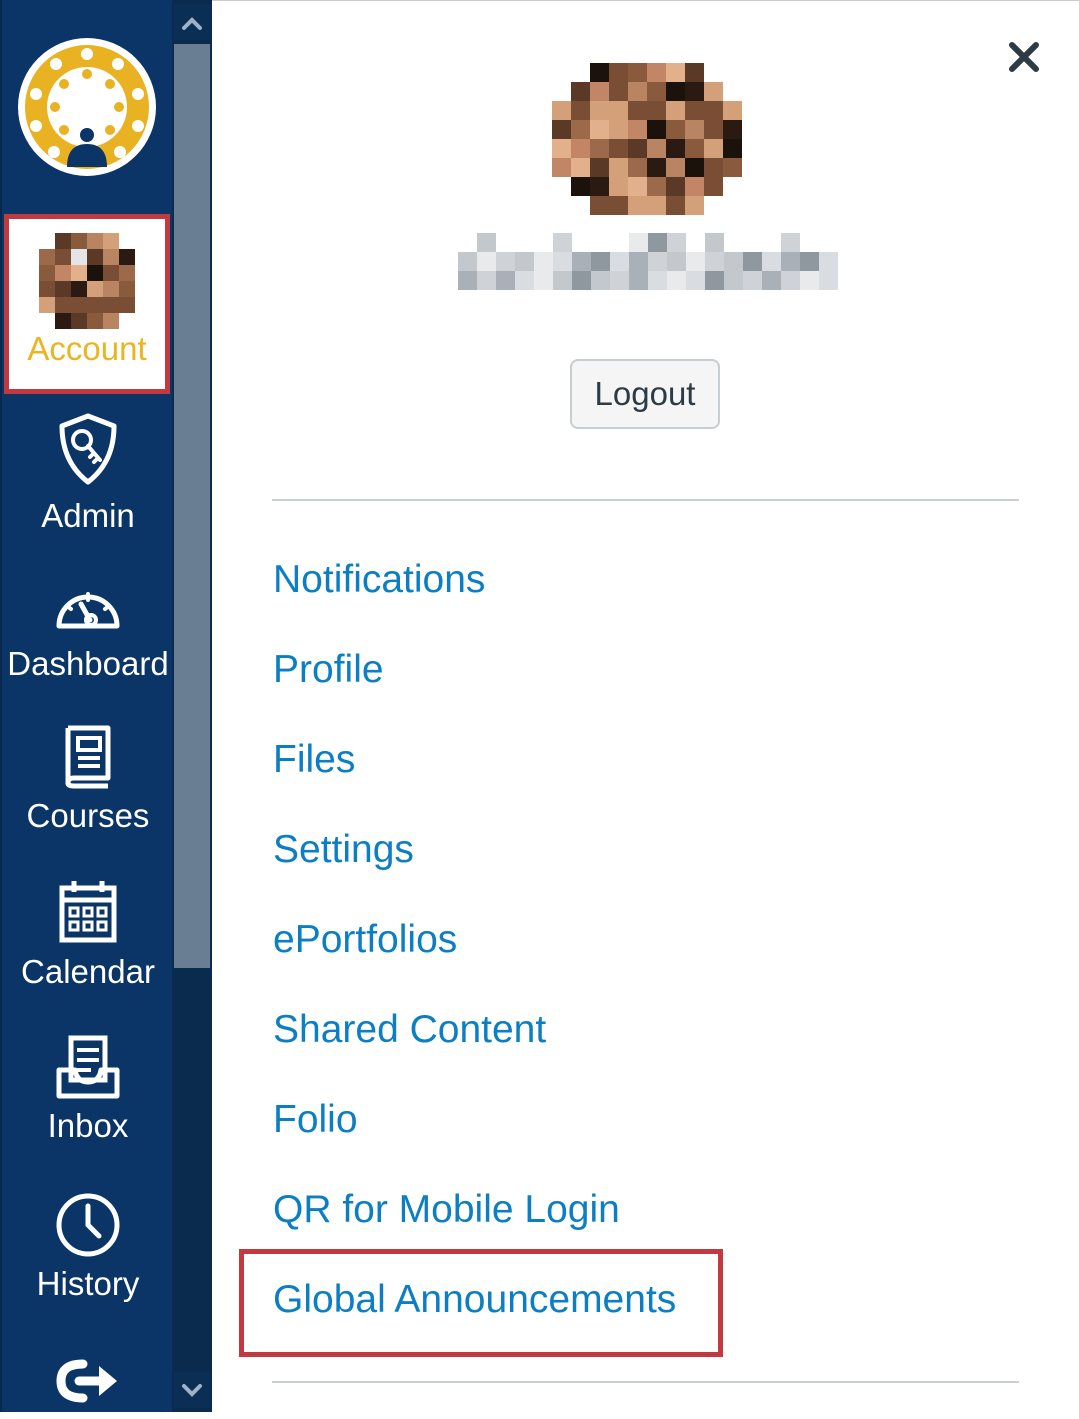 This screenshot has width=1079, height=1419. What do you see at coordinates (88, 1283) in the screenshot?
I see `nav-item-label: History` at bounding box center [88, 1283].